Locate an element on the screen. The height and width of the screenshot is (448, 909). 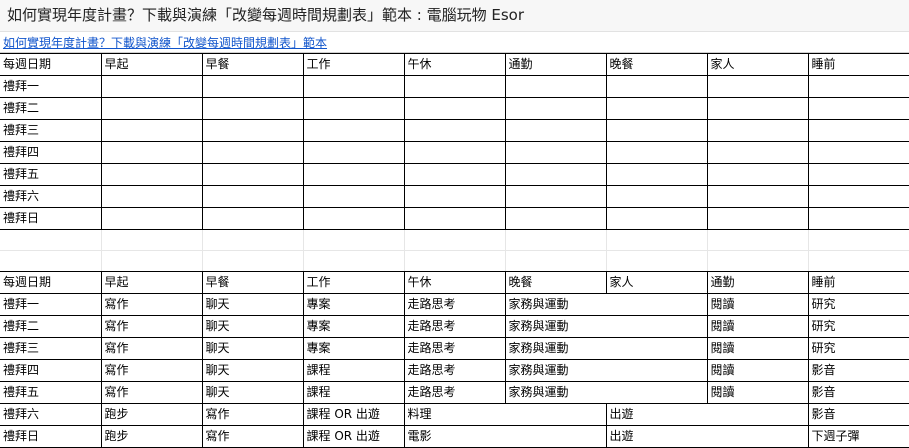
header-cell: 家人 is located at coordinates (657, 282).